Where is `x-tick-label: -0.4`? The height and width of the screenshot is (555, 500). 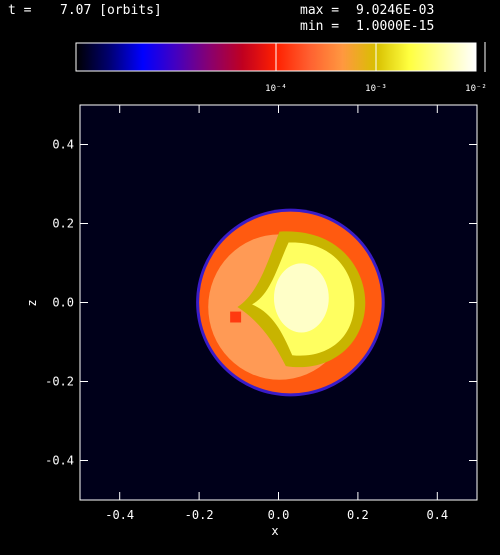
x-tick-label: -0.4 is located at coordinates (119, 515).